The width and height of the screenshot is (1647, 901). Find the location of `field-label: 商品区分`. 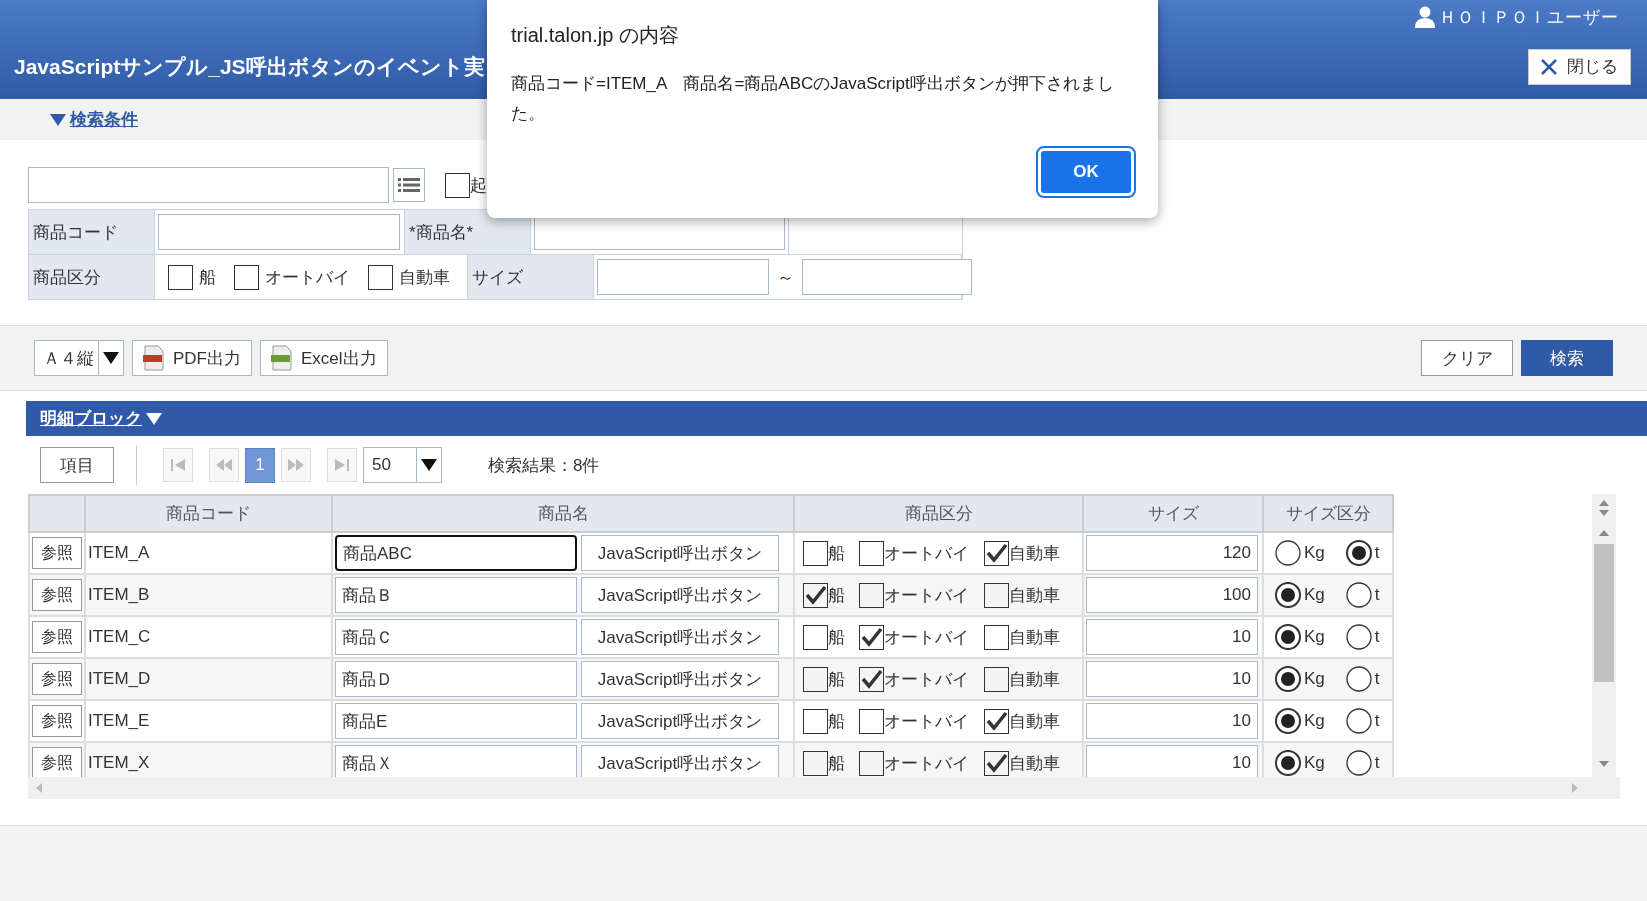

field-label: 商品区分 is located at coordinates (67, 277).